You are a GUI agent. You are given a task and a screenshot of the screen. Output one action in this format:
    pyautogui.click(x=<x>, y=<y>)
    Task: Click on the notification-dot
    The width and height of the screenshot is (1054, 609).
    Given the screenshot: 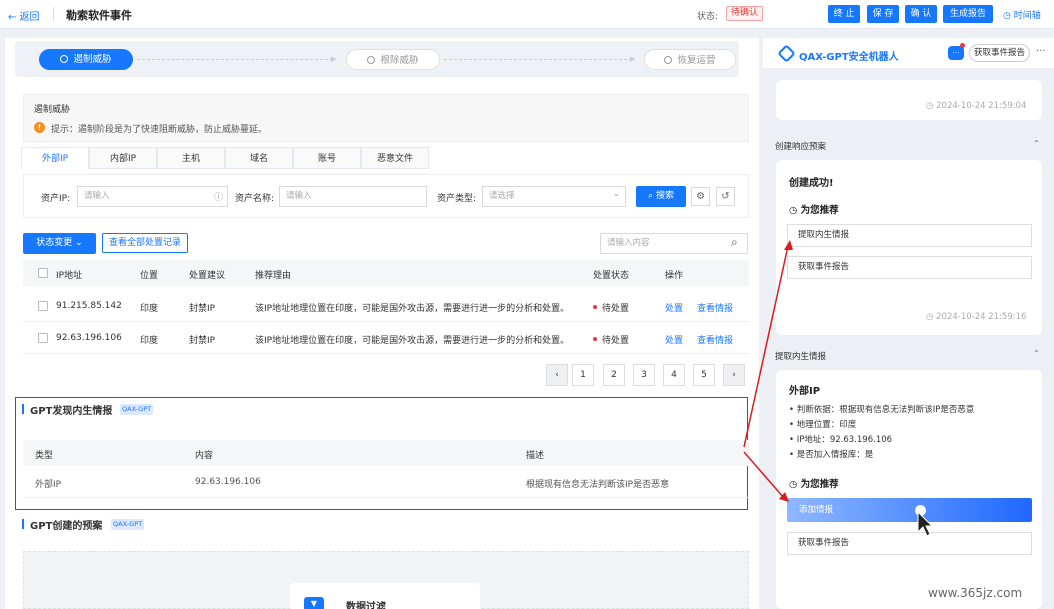 What is the action you would take?
    pyautogui.click(x=962, y=45)
    